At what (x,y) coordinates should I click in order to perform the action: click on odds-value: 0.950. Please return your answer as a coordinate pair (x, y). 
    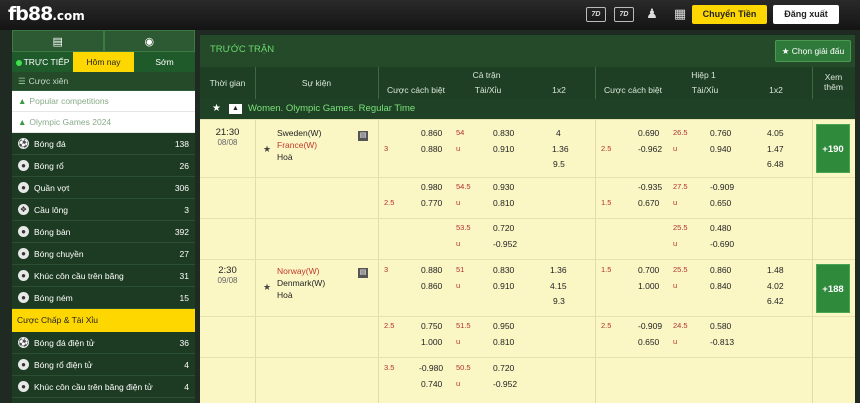
    Looking at the image, I should click on (503, 326).